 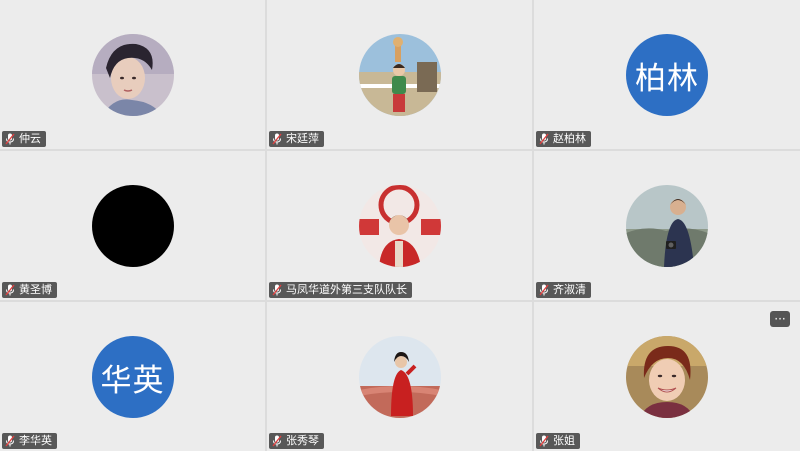 What do you see at coordinates (35, 440) in the screenshot?
I see `participant-name: 李华英` at bounding box center [35, 440].